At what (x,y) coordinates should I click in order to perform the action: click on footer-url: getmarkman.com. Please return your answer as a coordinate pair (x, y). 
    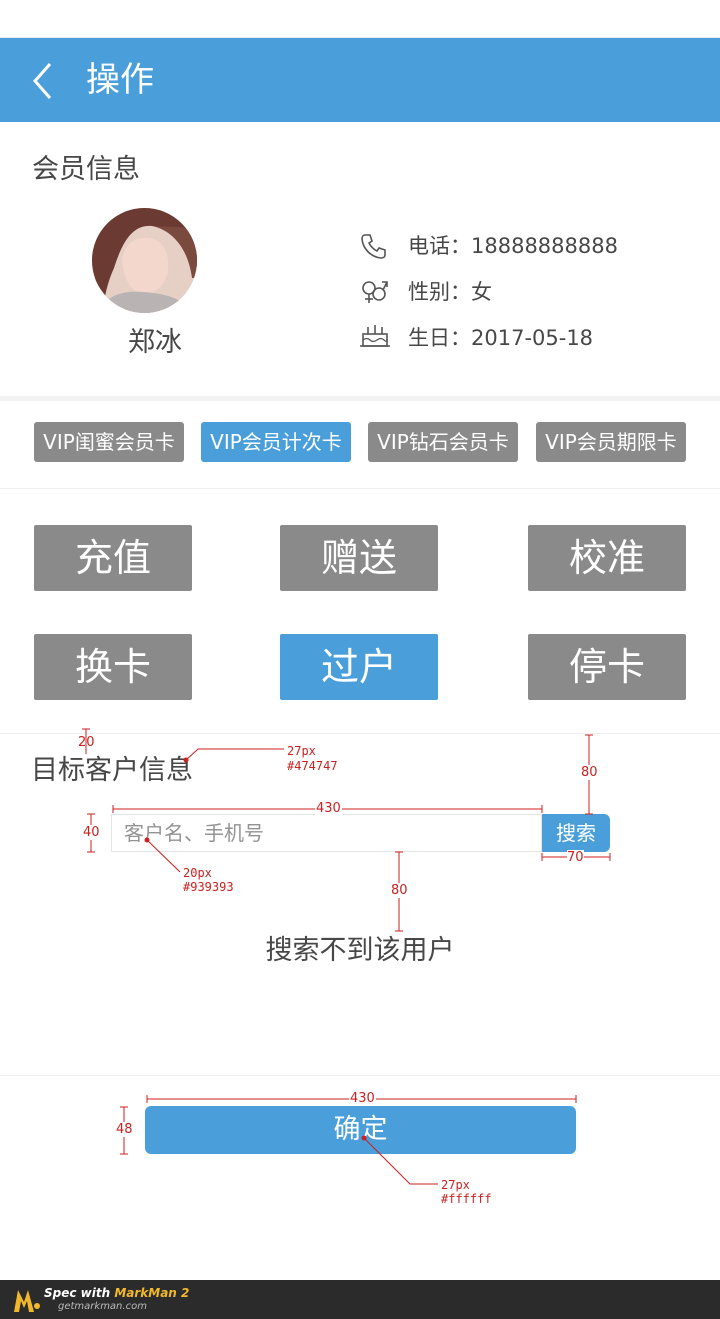
    Looking at the image, I should click on (102, 1306).